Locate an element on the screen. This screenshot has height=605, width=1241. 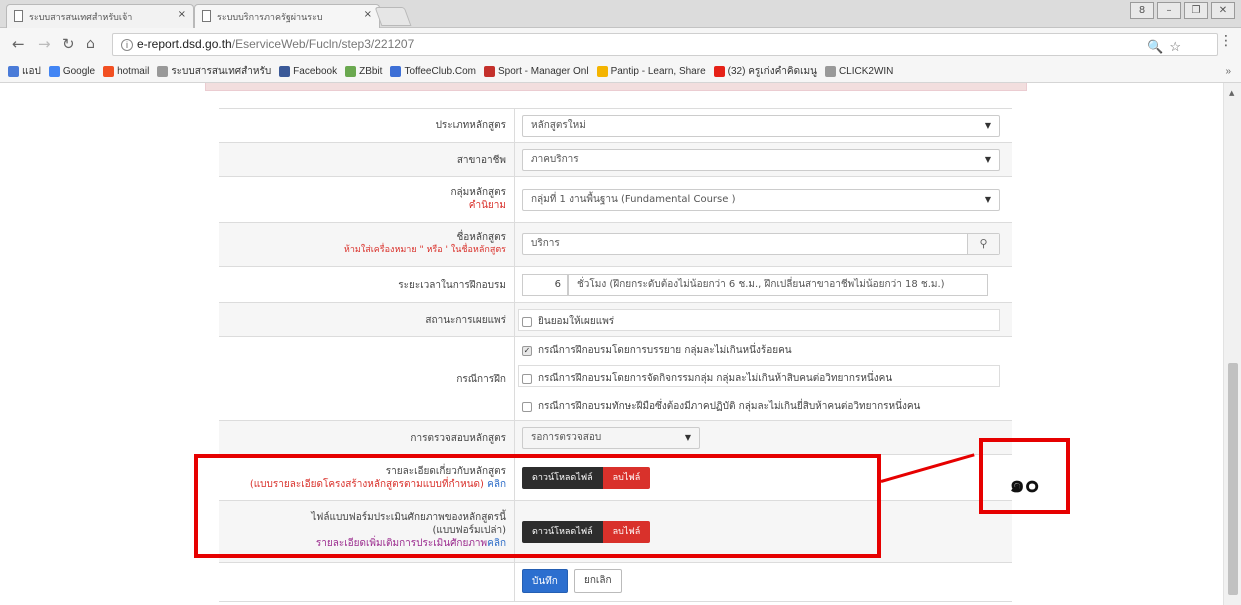
course-name-input: บริการ ⚲ is located at coordinates (761, 244).